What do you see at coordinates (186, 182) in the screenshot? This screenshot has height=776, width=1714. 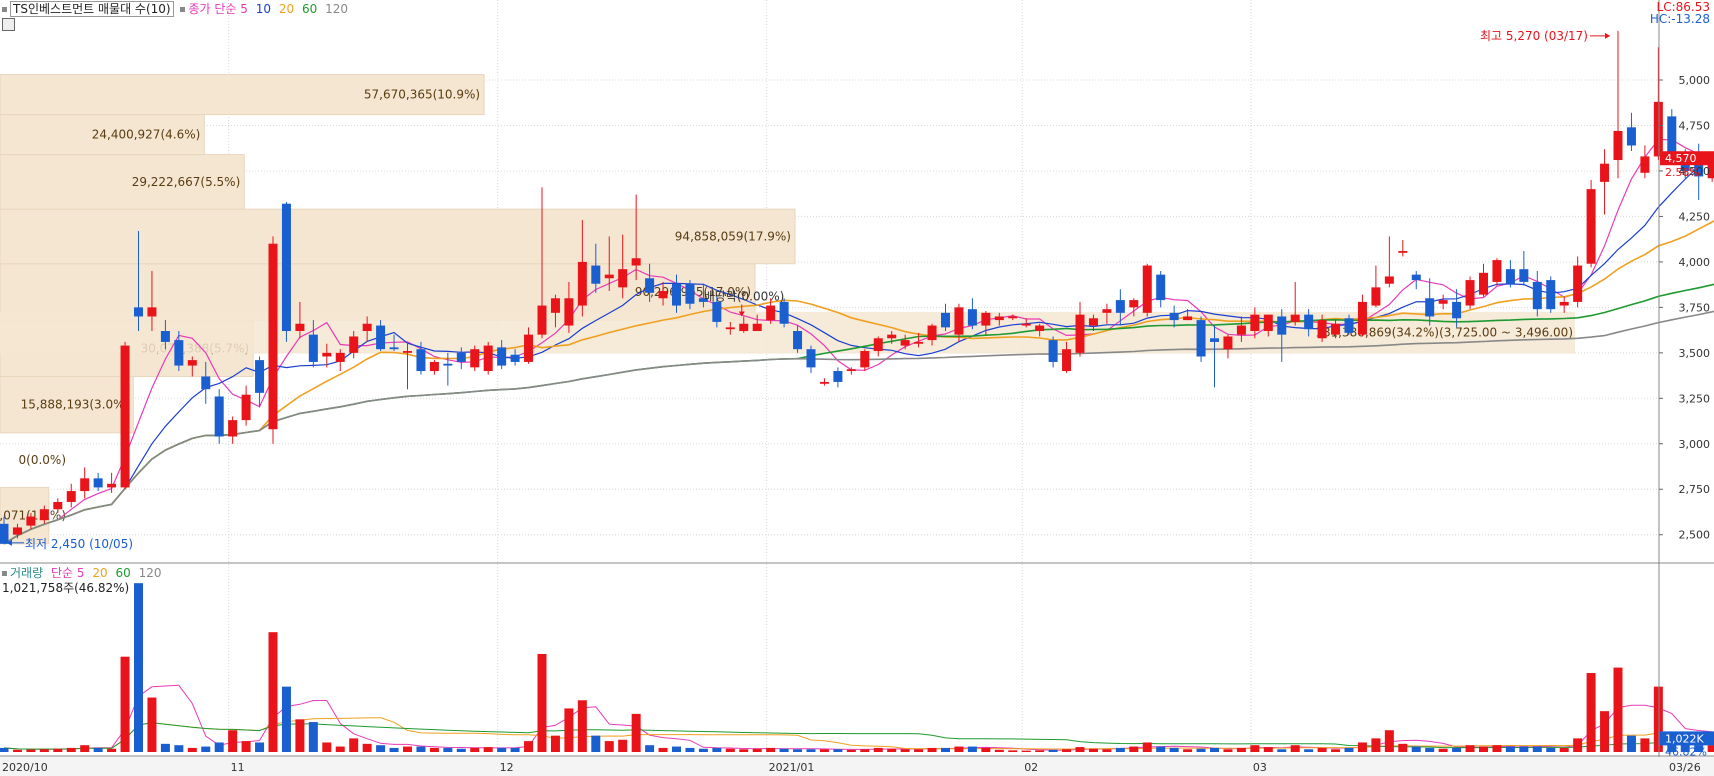 I see `volume-profile-label: 29,222,667(5.5%)` at bounding box center [186, 182].